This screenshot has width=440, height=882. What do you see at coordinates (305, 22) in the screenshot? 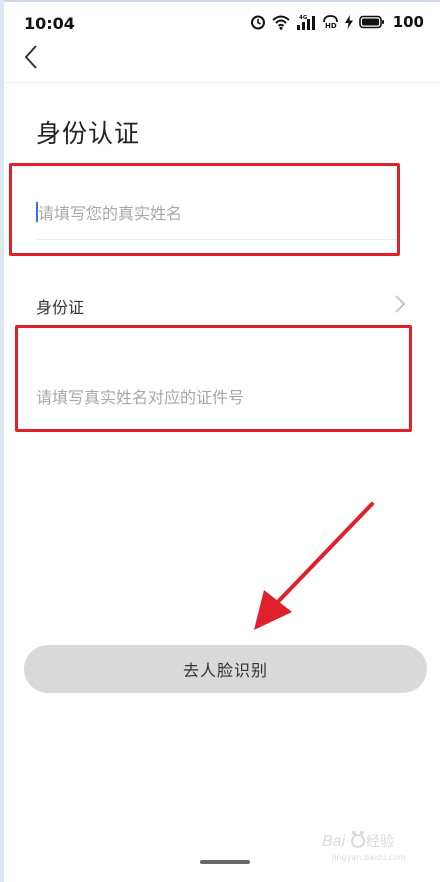
I see `cellular-signal-icon: 4G` at bounding box center [305, 22].